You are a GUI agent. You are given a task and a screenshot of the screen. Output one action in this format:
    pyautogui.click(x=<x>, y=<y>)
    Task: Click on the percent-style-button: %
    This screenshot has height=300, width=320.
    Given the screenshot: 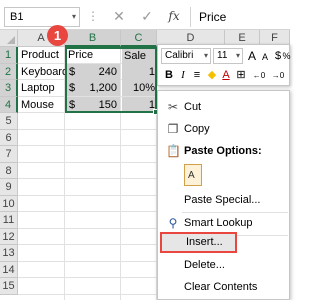 What is the action you would take?
    pyautogui.click(x=286, y=56)
    